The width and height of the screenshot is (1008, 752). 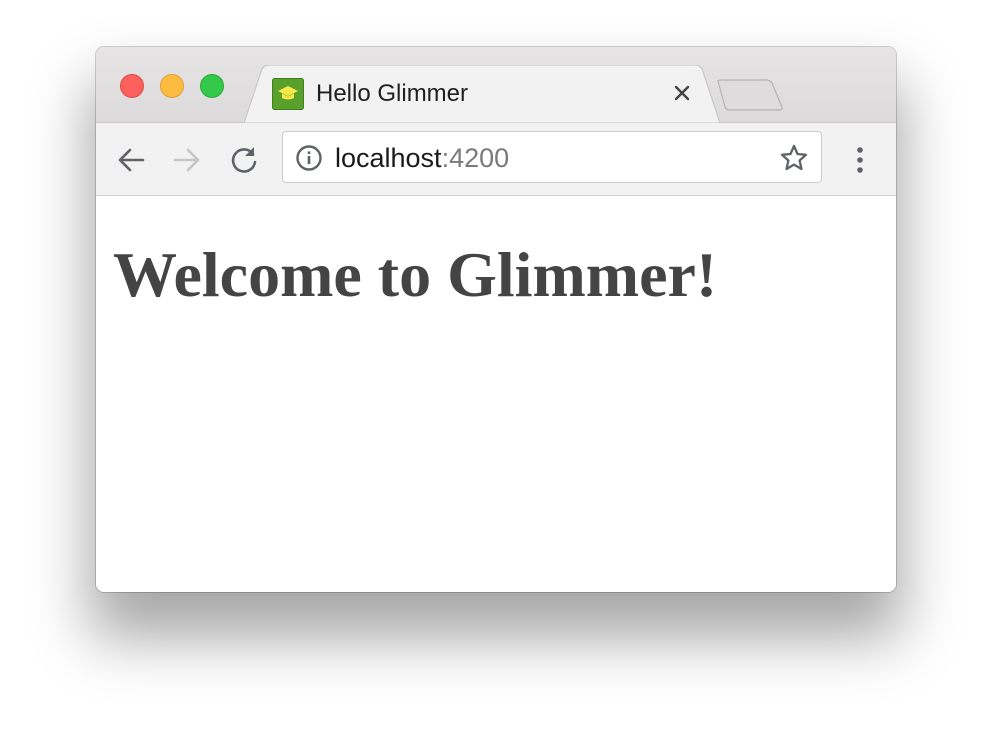 I want to click on tab-title: Hello Glimmer, so click(x=392, y=93).